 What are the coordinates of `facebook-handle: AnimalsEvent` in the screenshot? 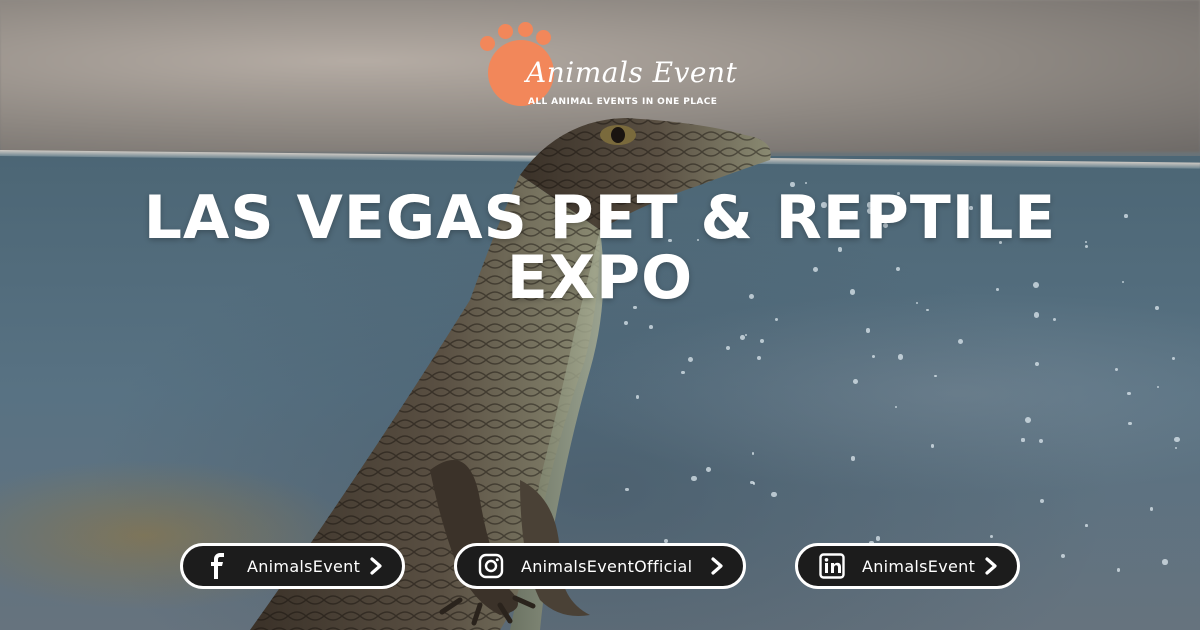 It's located at (304, 566).